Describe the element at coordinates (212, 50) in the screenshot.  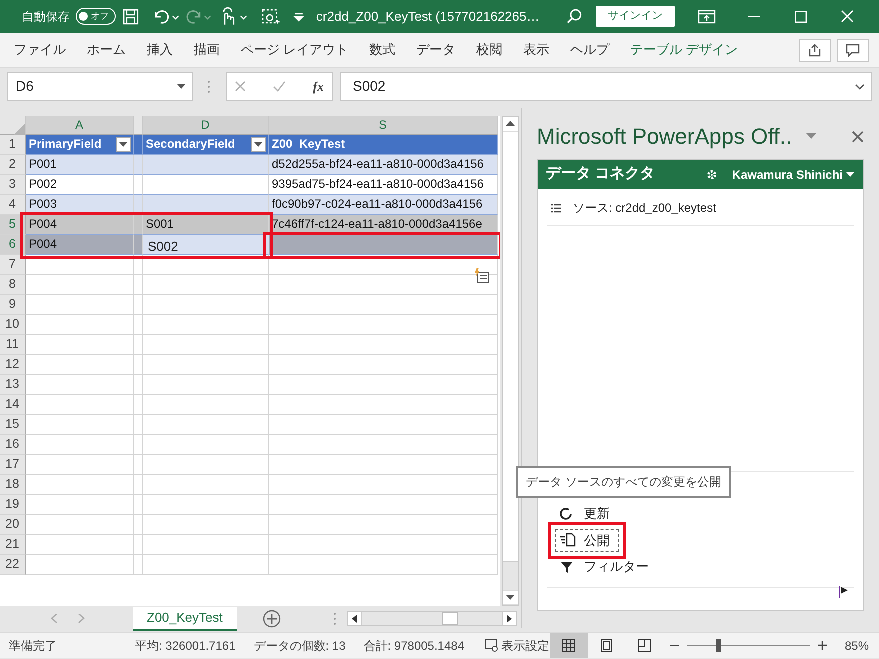
I see `ribbon-tab: 描画` at that location.